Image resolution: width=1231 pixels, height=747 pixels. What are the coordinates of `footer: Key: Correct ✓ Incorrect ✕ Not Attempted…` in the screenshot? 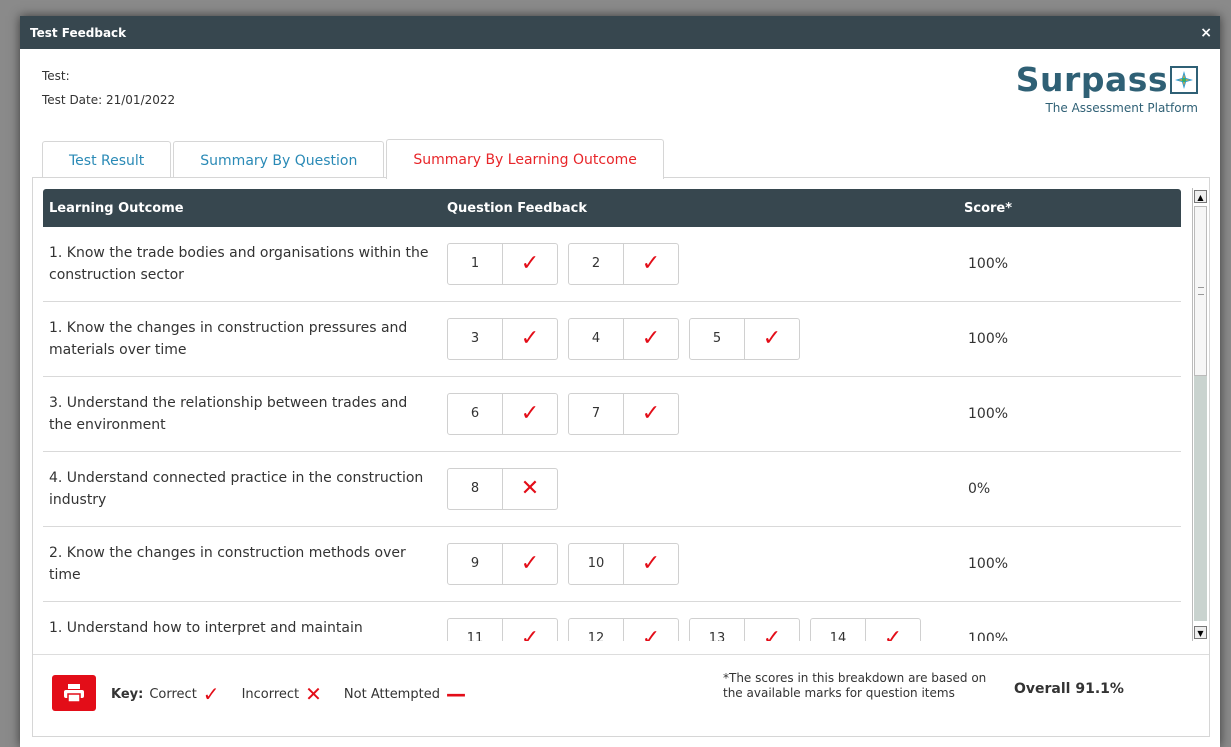 It's located at (621, 696).